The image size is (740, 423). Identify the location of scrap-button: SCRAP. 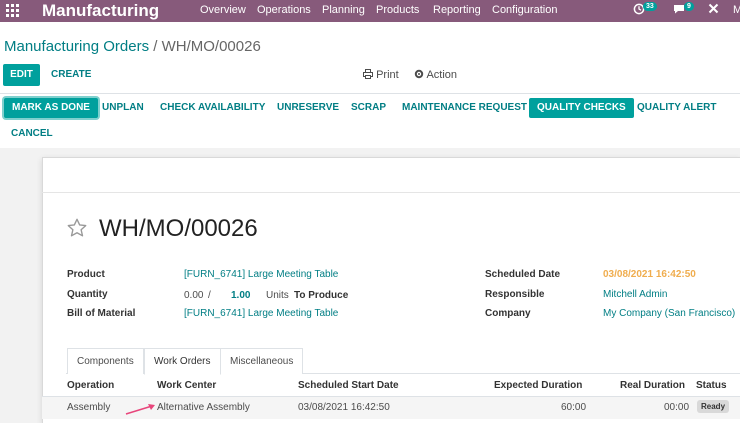
(368, 108).